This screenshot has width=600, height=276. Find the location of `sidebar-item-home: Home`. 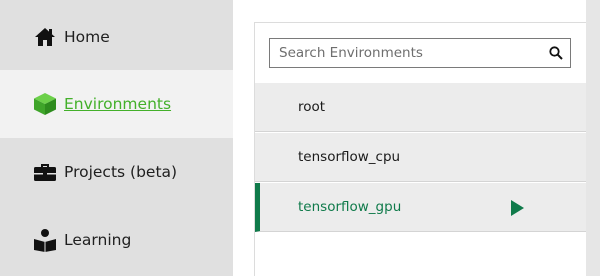

sidebar-item-home: Home is located at coordinates (116, 37).